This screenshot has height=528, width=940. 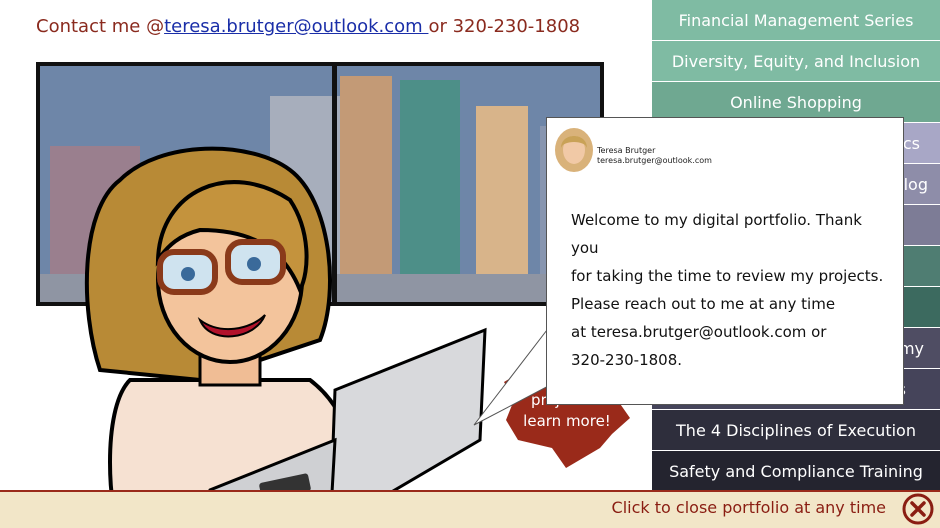 What do you see at coordinates (918, 509) in the screenshot?
I see `close-icon` at bounding box center [918, 509].